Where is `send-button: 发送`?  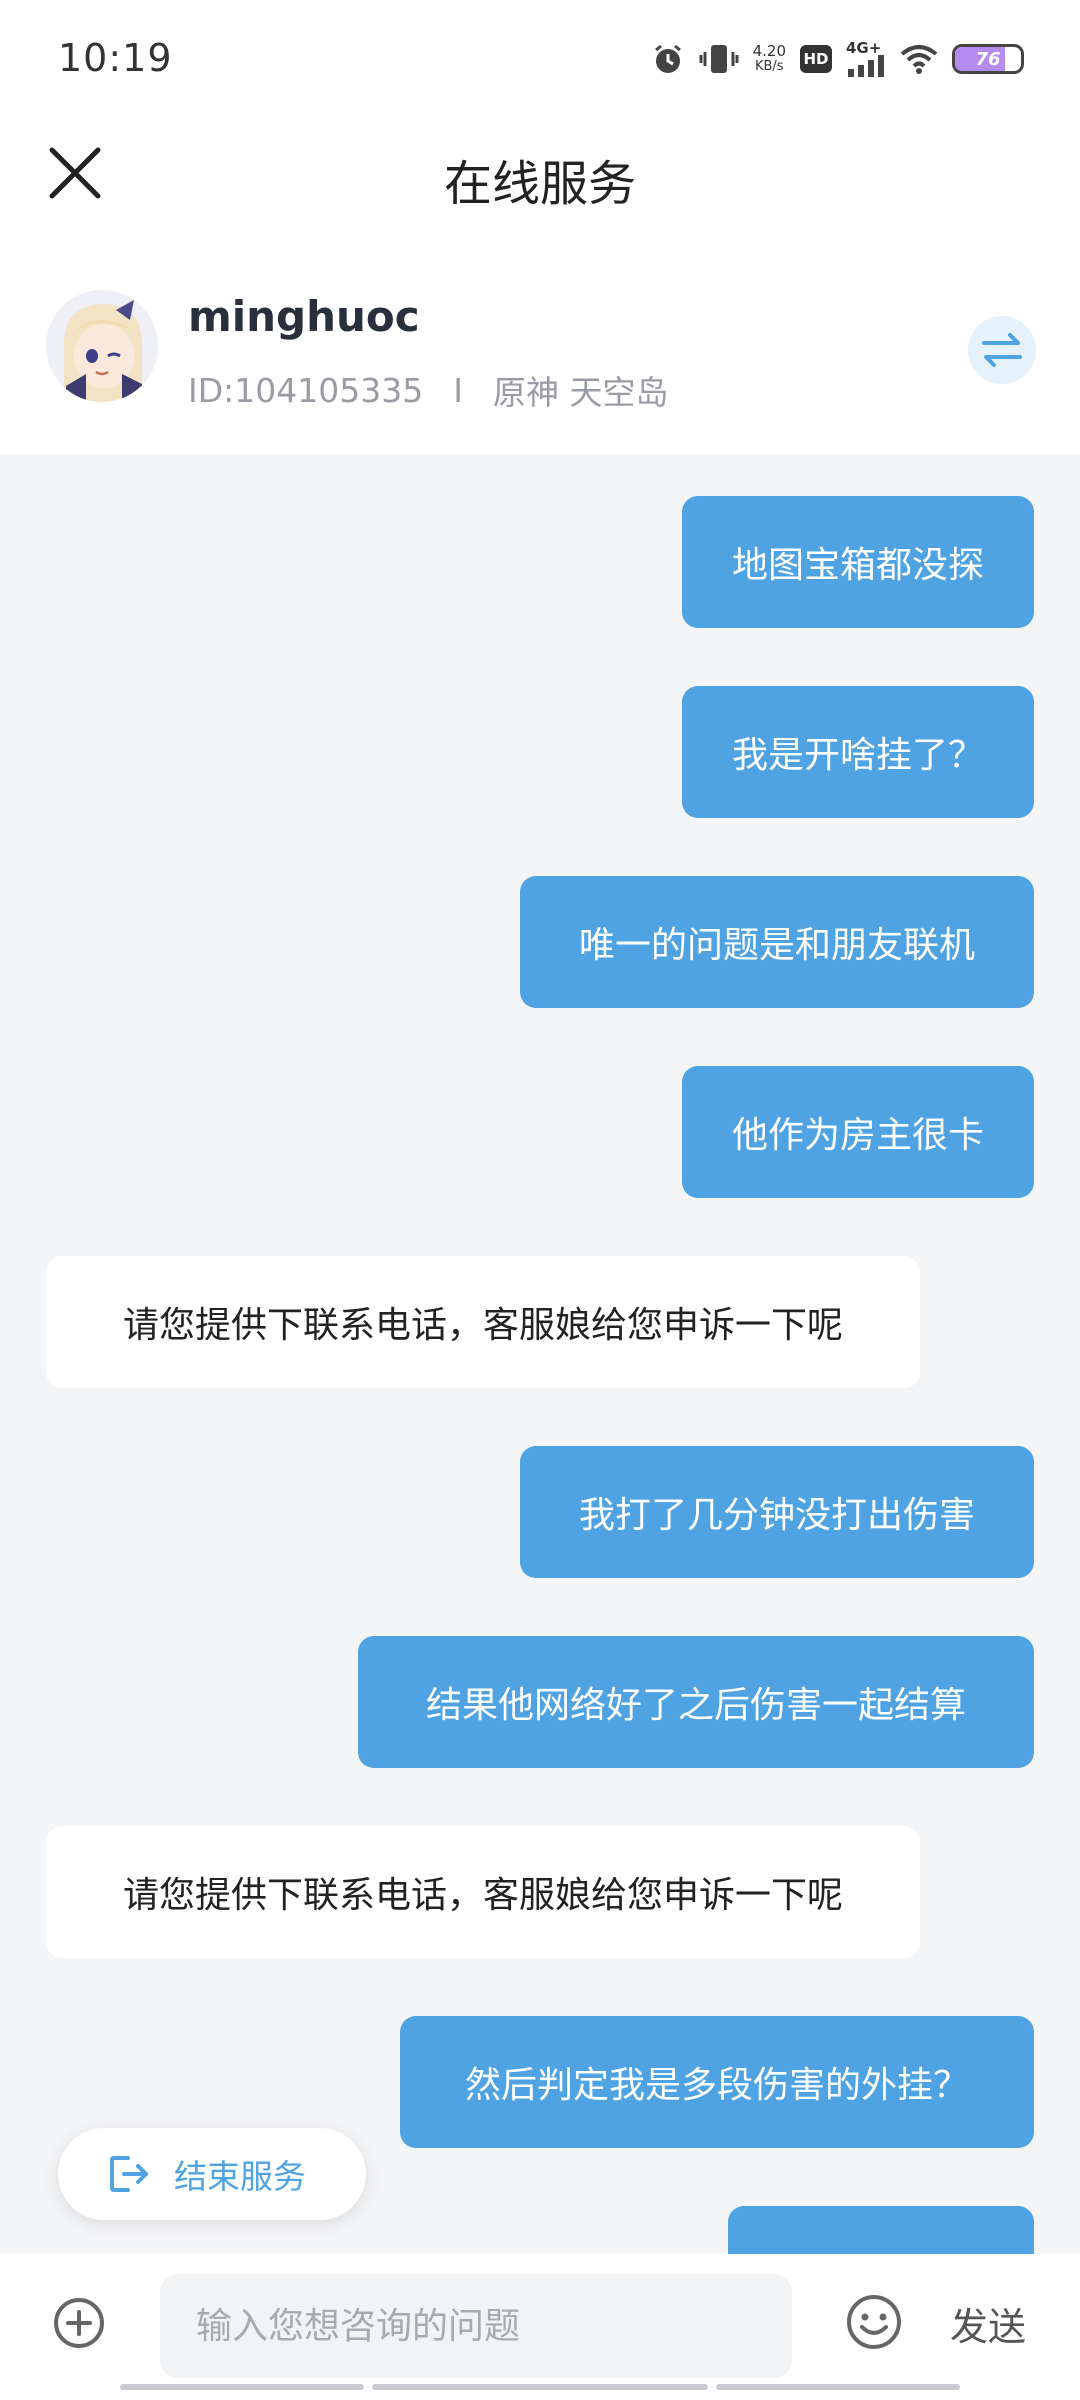
send-button: 发送 is located at coordinates (988, 2323).